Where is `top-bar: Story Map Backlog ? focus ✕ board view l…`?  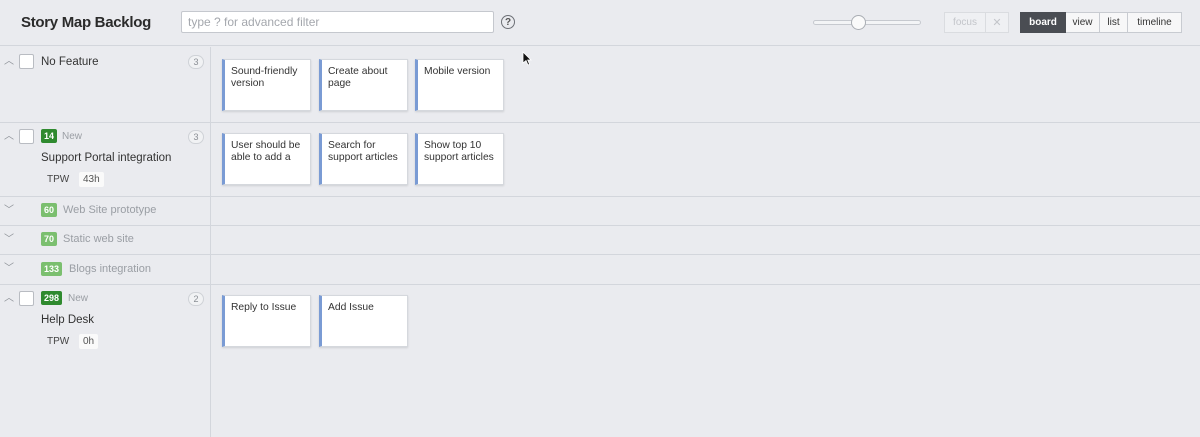
top-bar: Story Map Backlog ? focus ✕ board view l… is located at coordinates (600, 23).